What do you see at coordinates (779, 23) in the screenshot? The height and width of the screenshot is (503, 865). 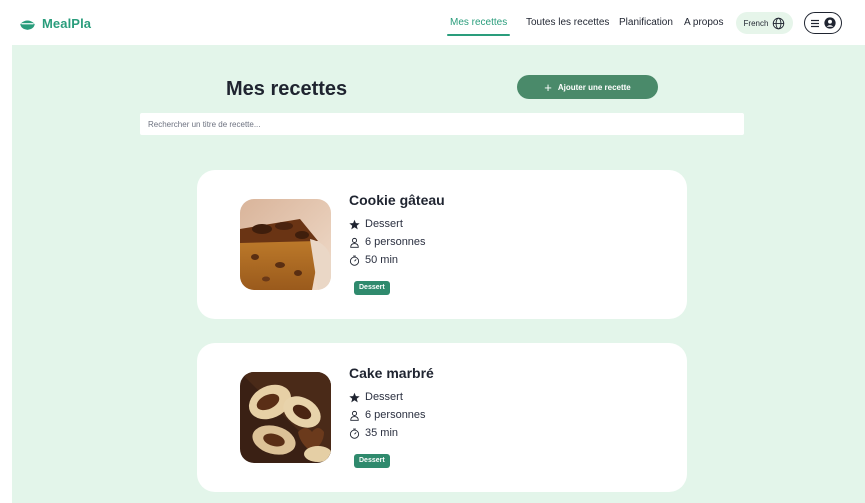 I see `globe-icon` at bounding box center [779, 23].